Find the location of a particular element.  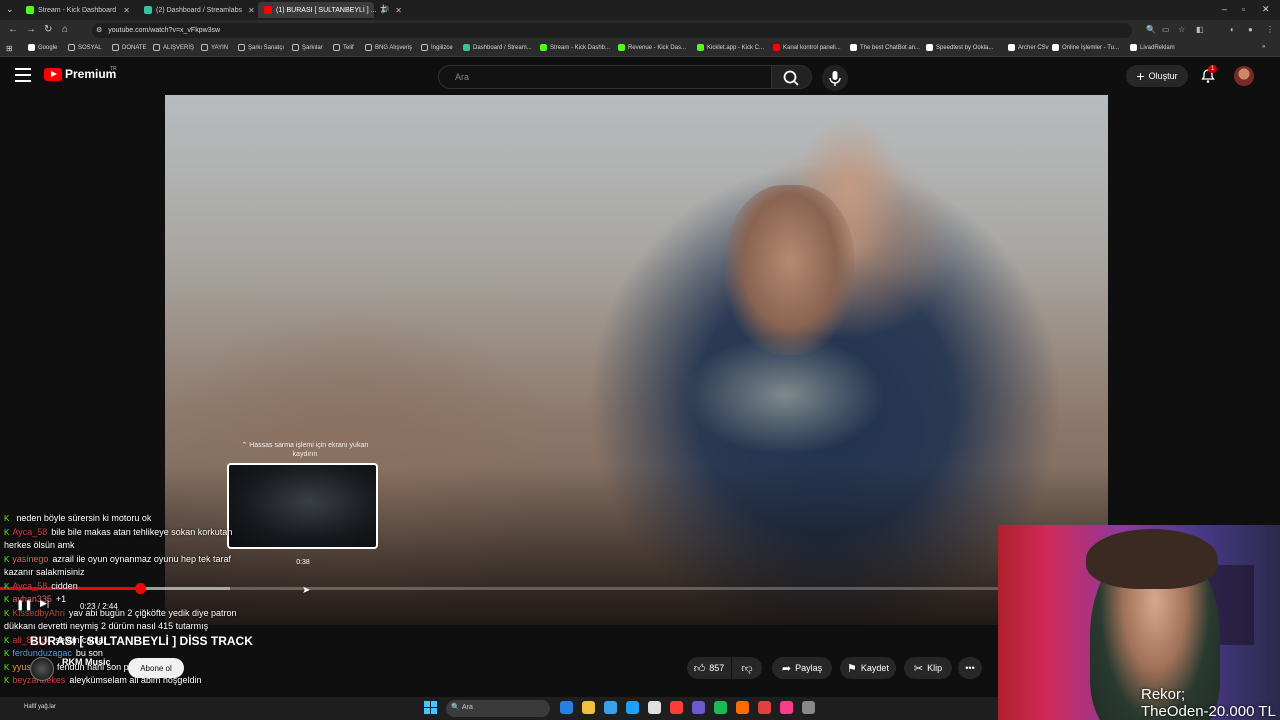

bookmark-item: LivadReklam is located at coordinates (1152, 47).